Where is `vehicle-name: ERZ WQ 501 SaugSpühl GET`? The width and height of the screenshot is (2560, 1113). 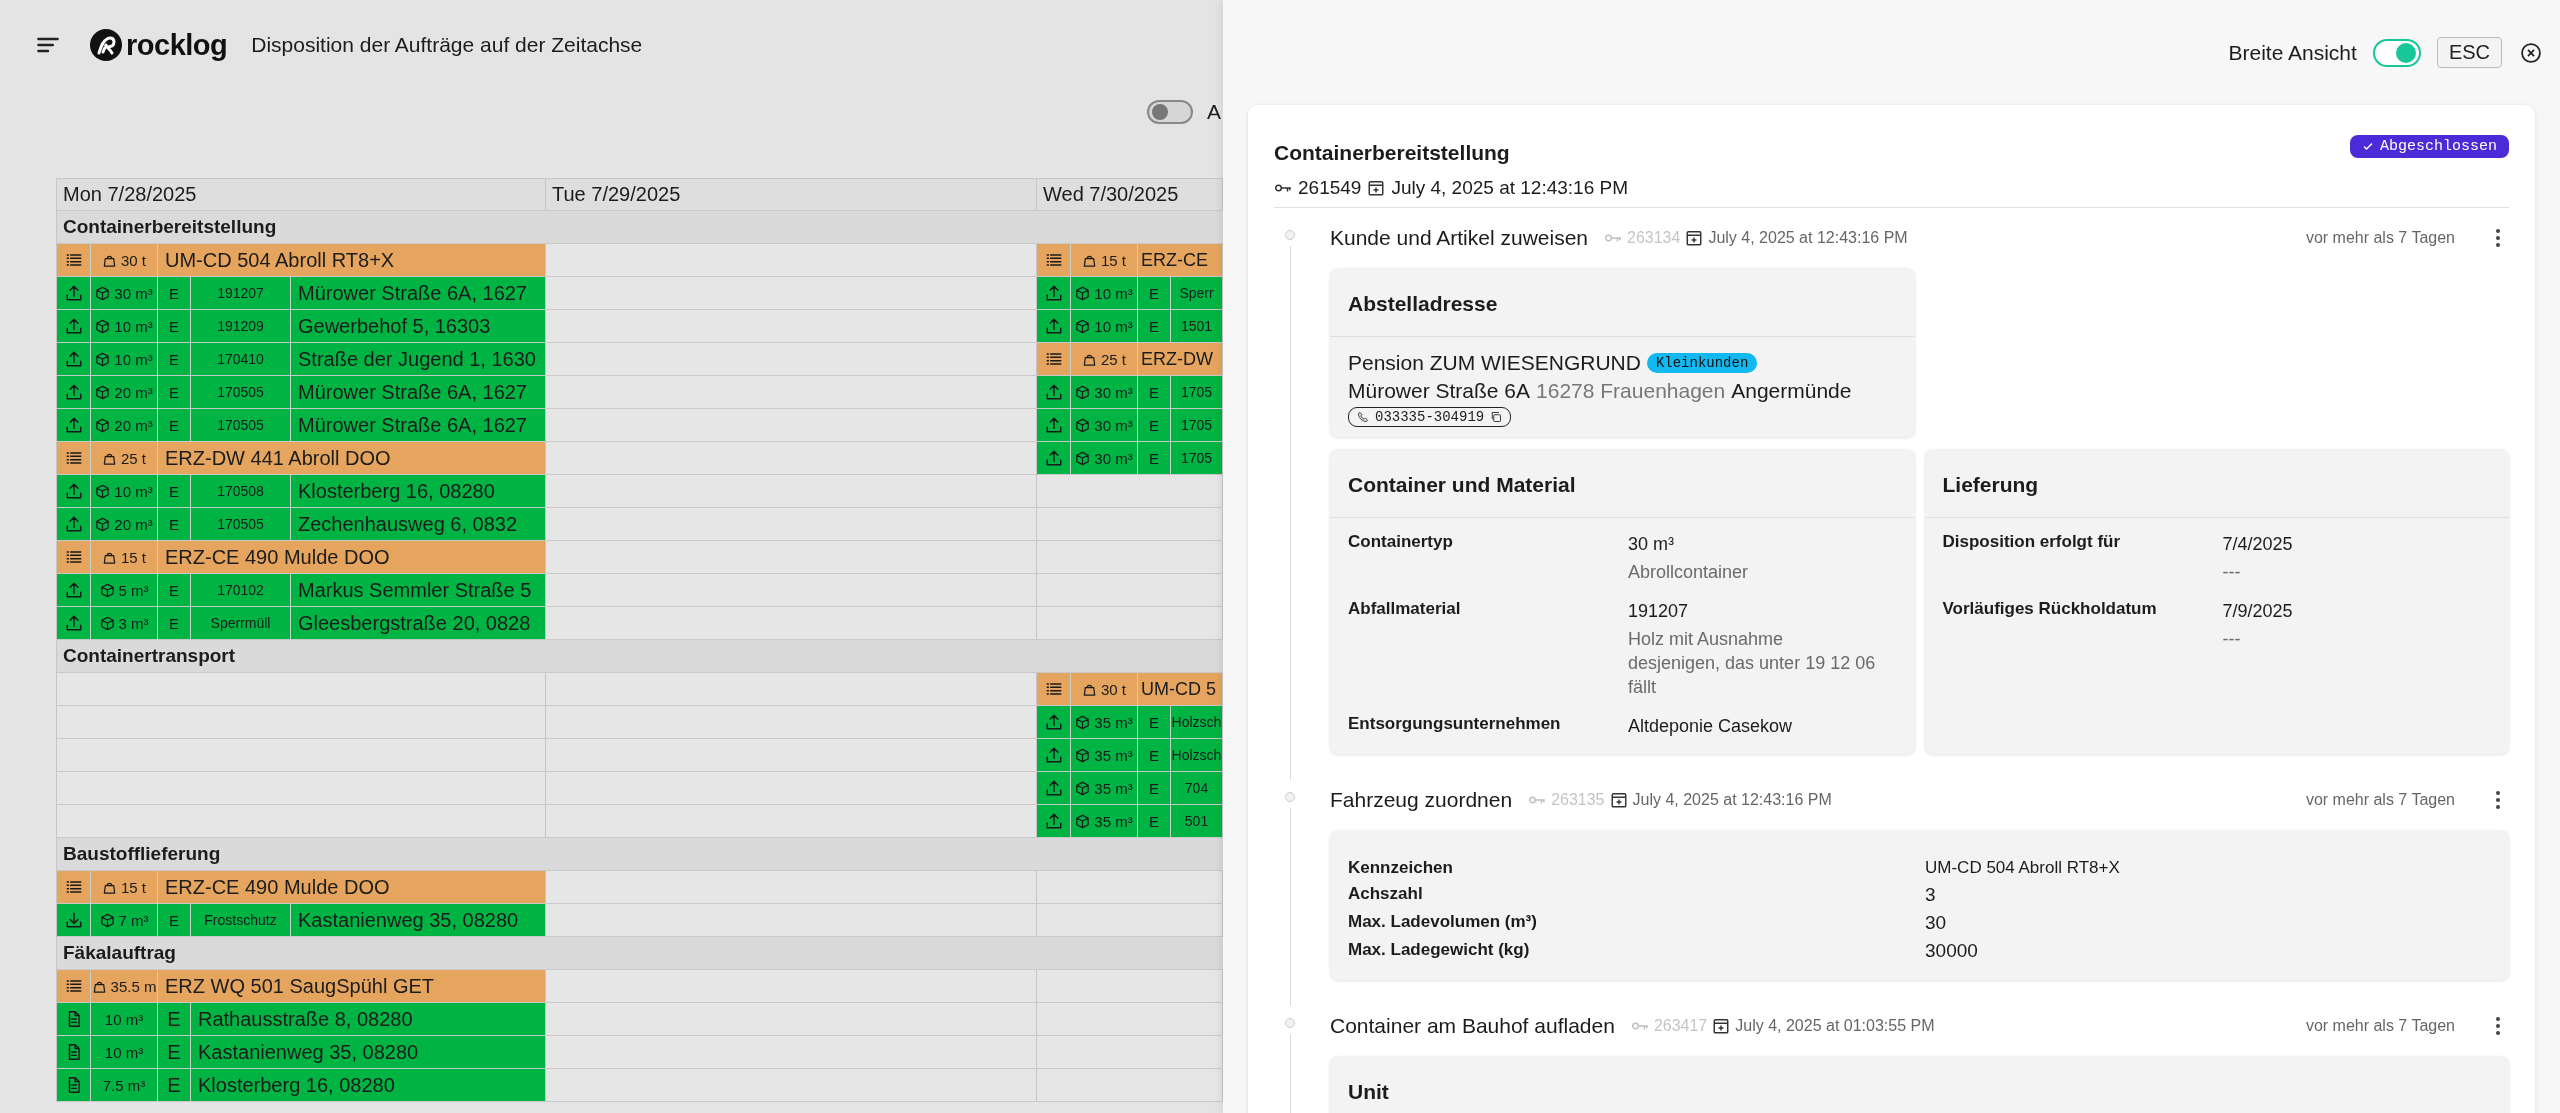
vehicle-name: ERZ WQ 501 SaugSpühl GET is located at coordinates (299, 986).